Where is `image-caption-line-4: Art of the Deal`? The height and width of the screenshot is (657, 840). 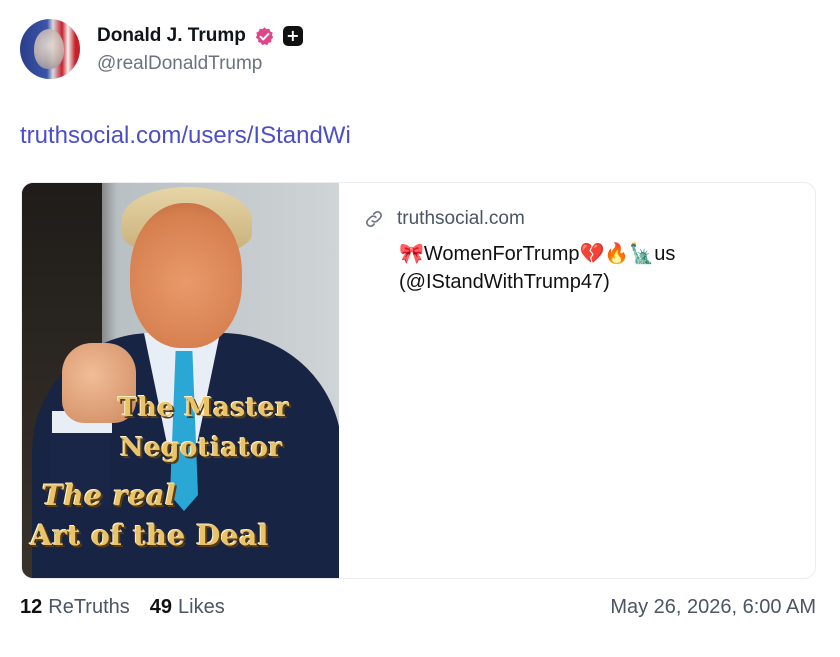 image-caption-line-4: Art of the Deal is located at coordinates (149, 535).